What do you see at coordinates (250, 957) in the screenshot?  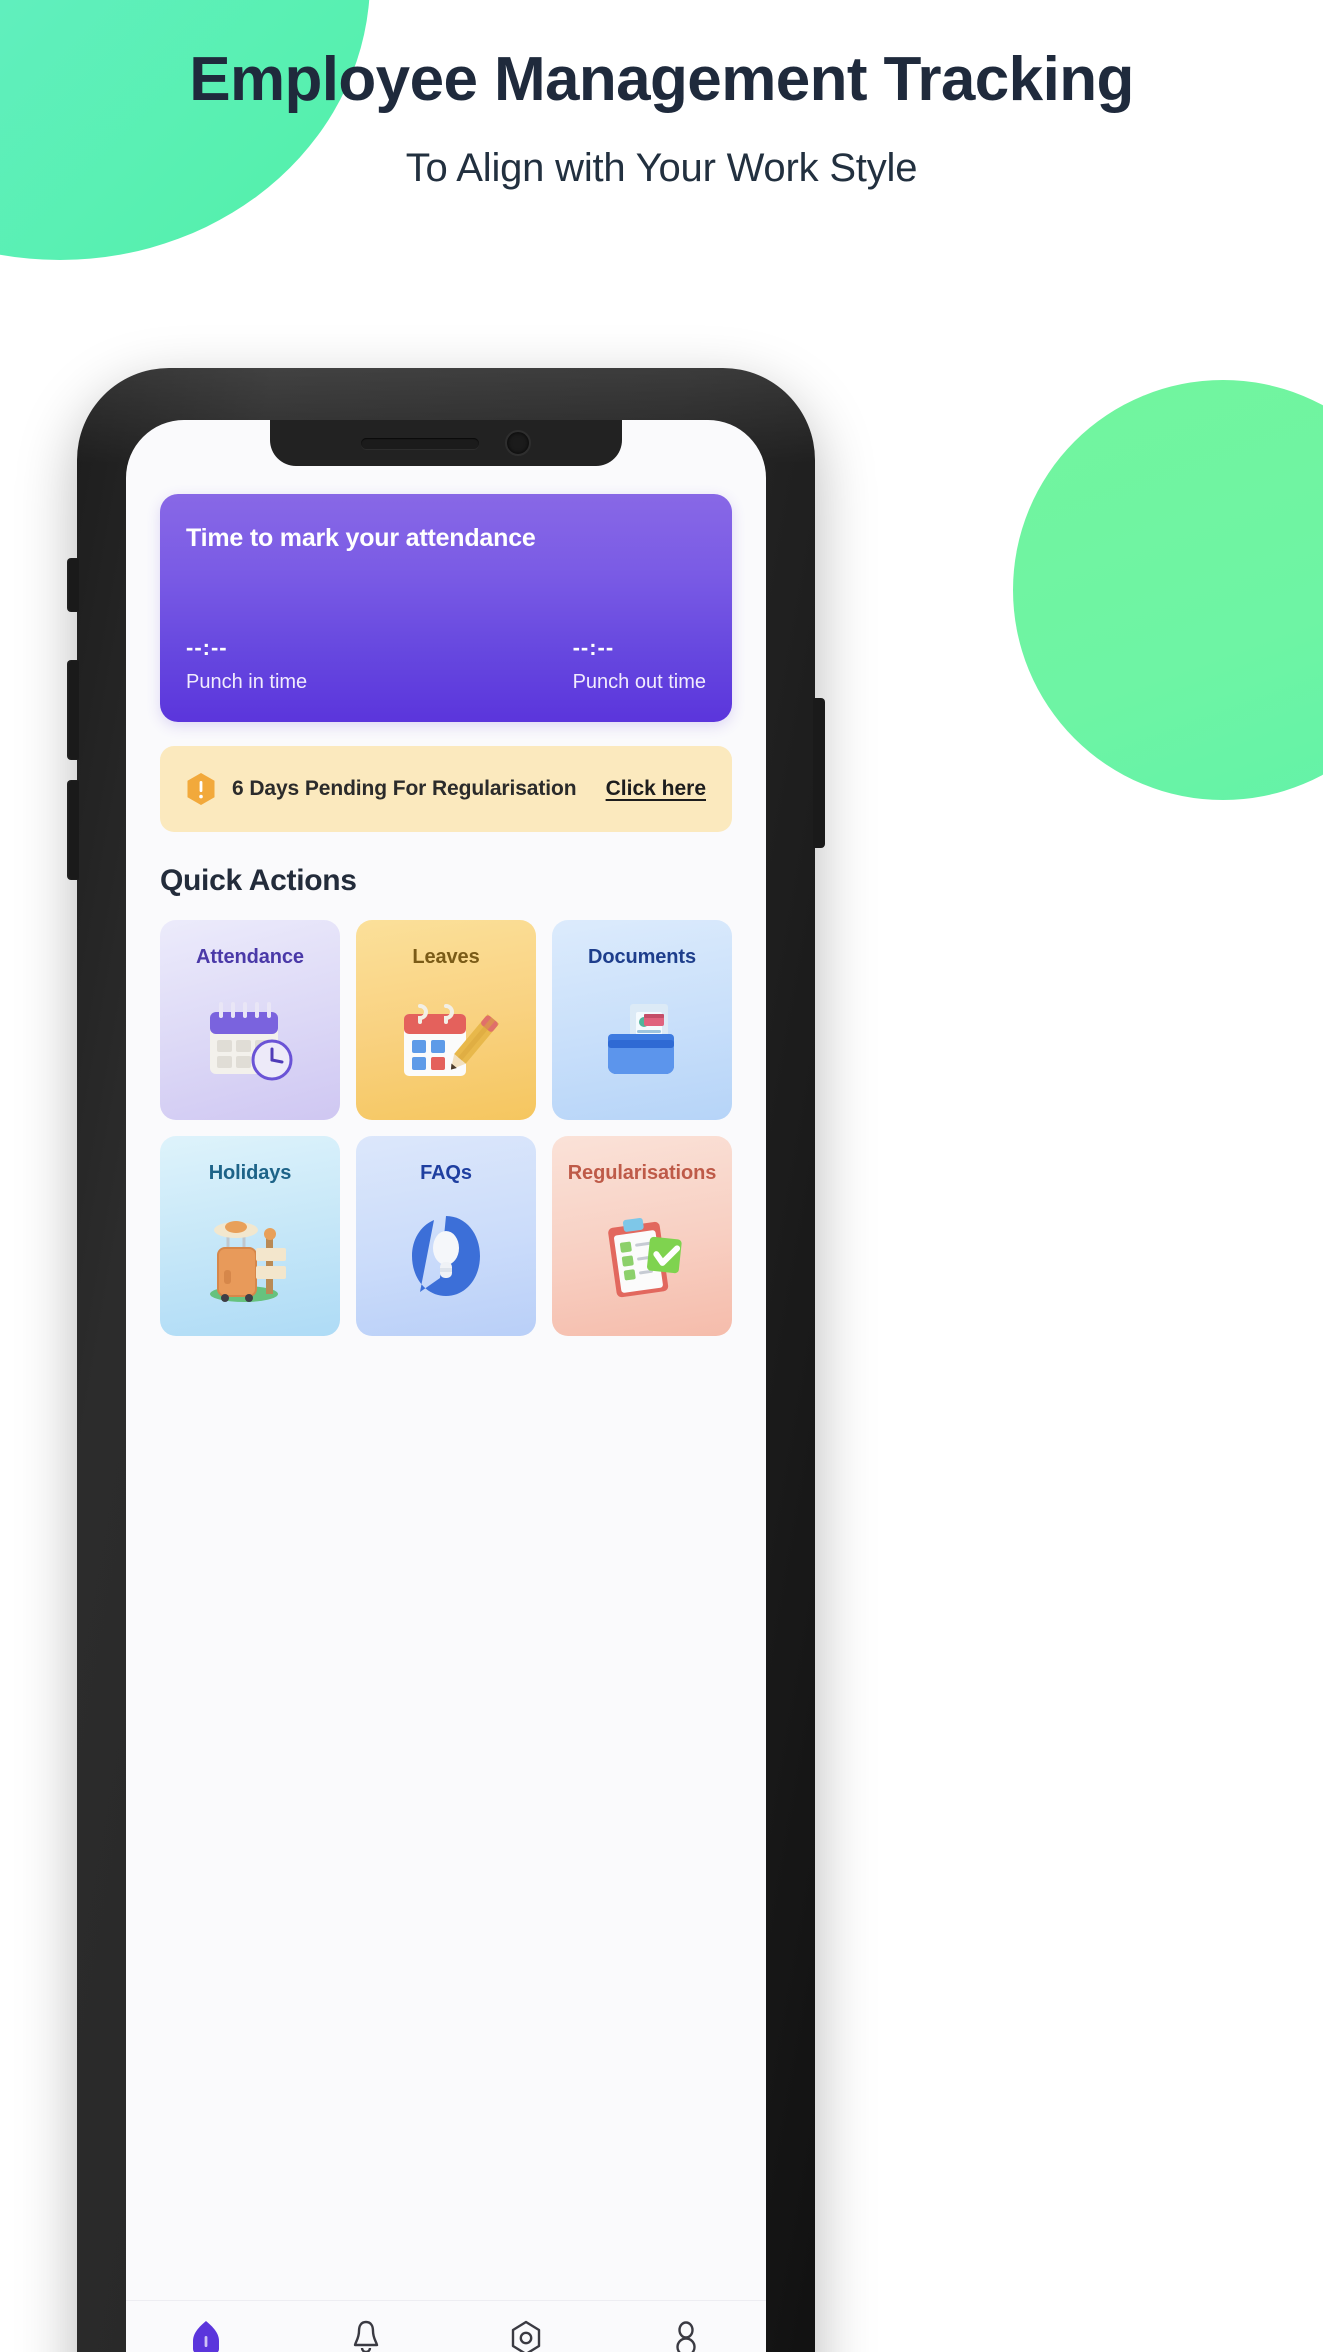 I see `quick-action-label: Attendance` at bounding box center [250, 957].